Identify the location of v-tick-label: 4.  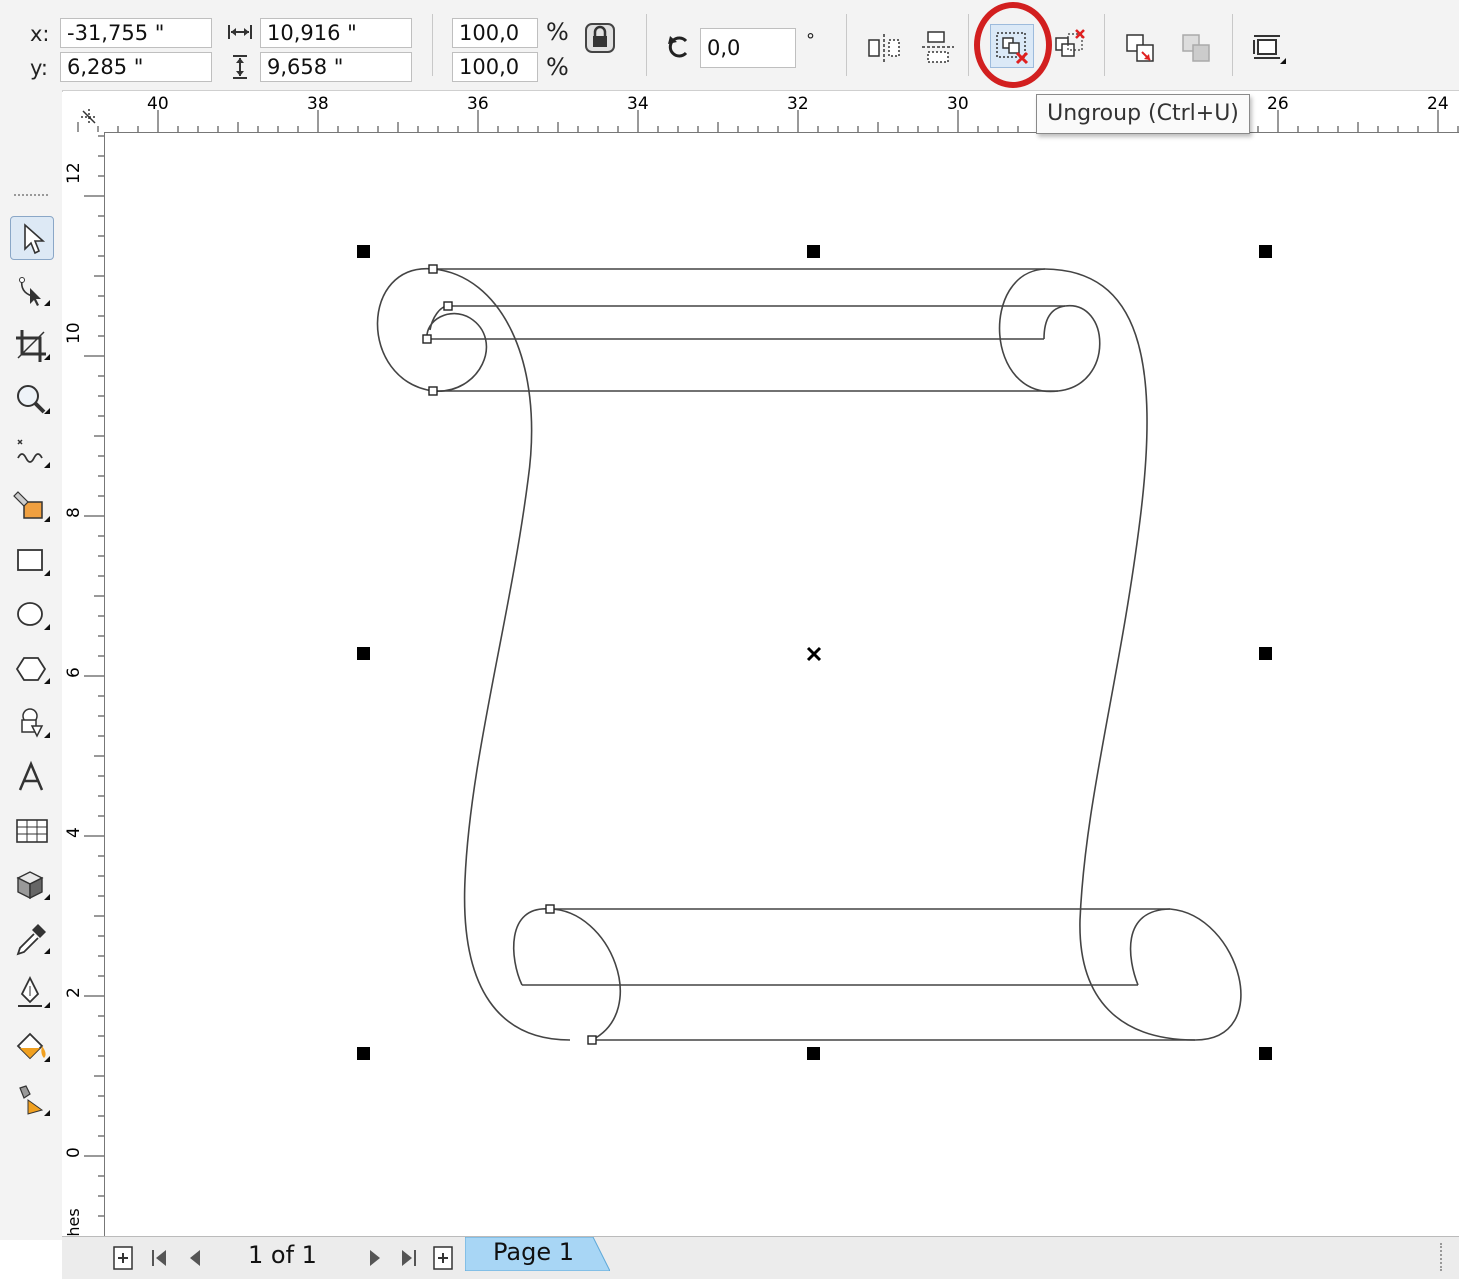
(74, 832).